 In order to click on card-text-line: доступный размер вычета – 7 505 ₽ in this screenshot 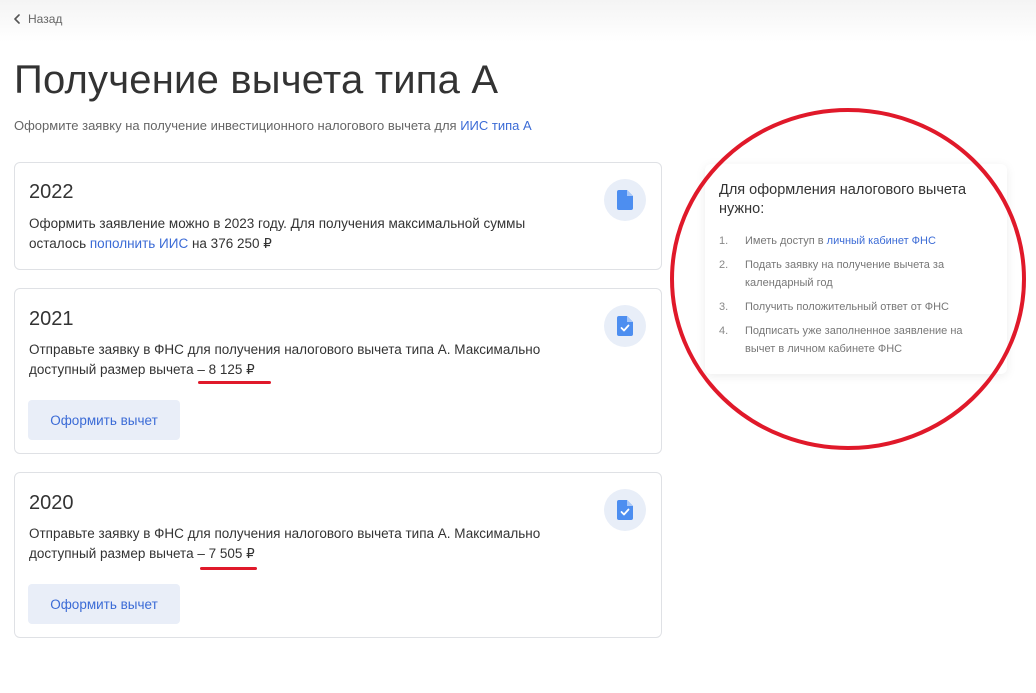, I will do `click(309, 554)`.